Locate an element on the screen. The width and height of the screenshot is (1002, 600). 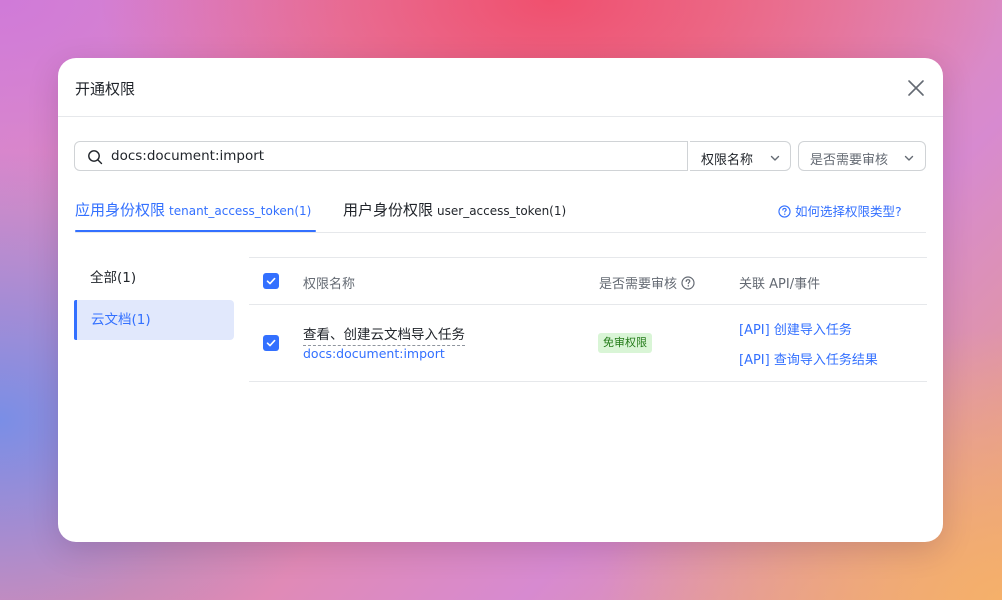
close-icon is located at coordinates (916, 88).